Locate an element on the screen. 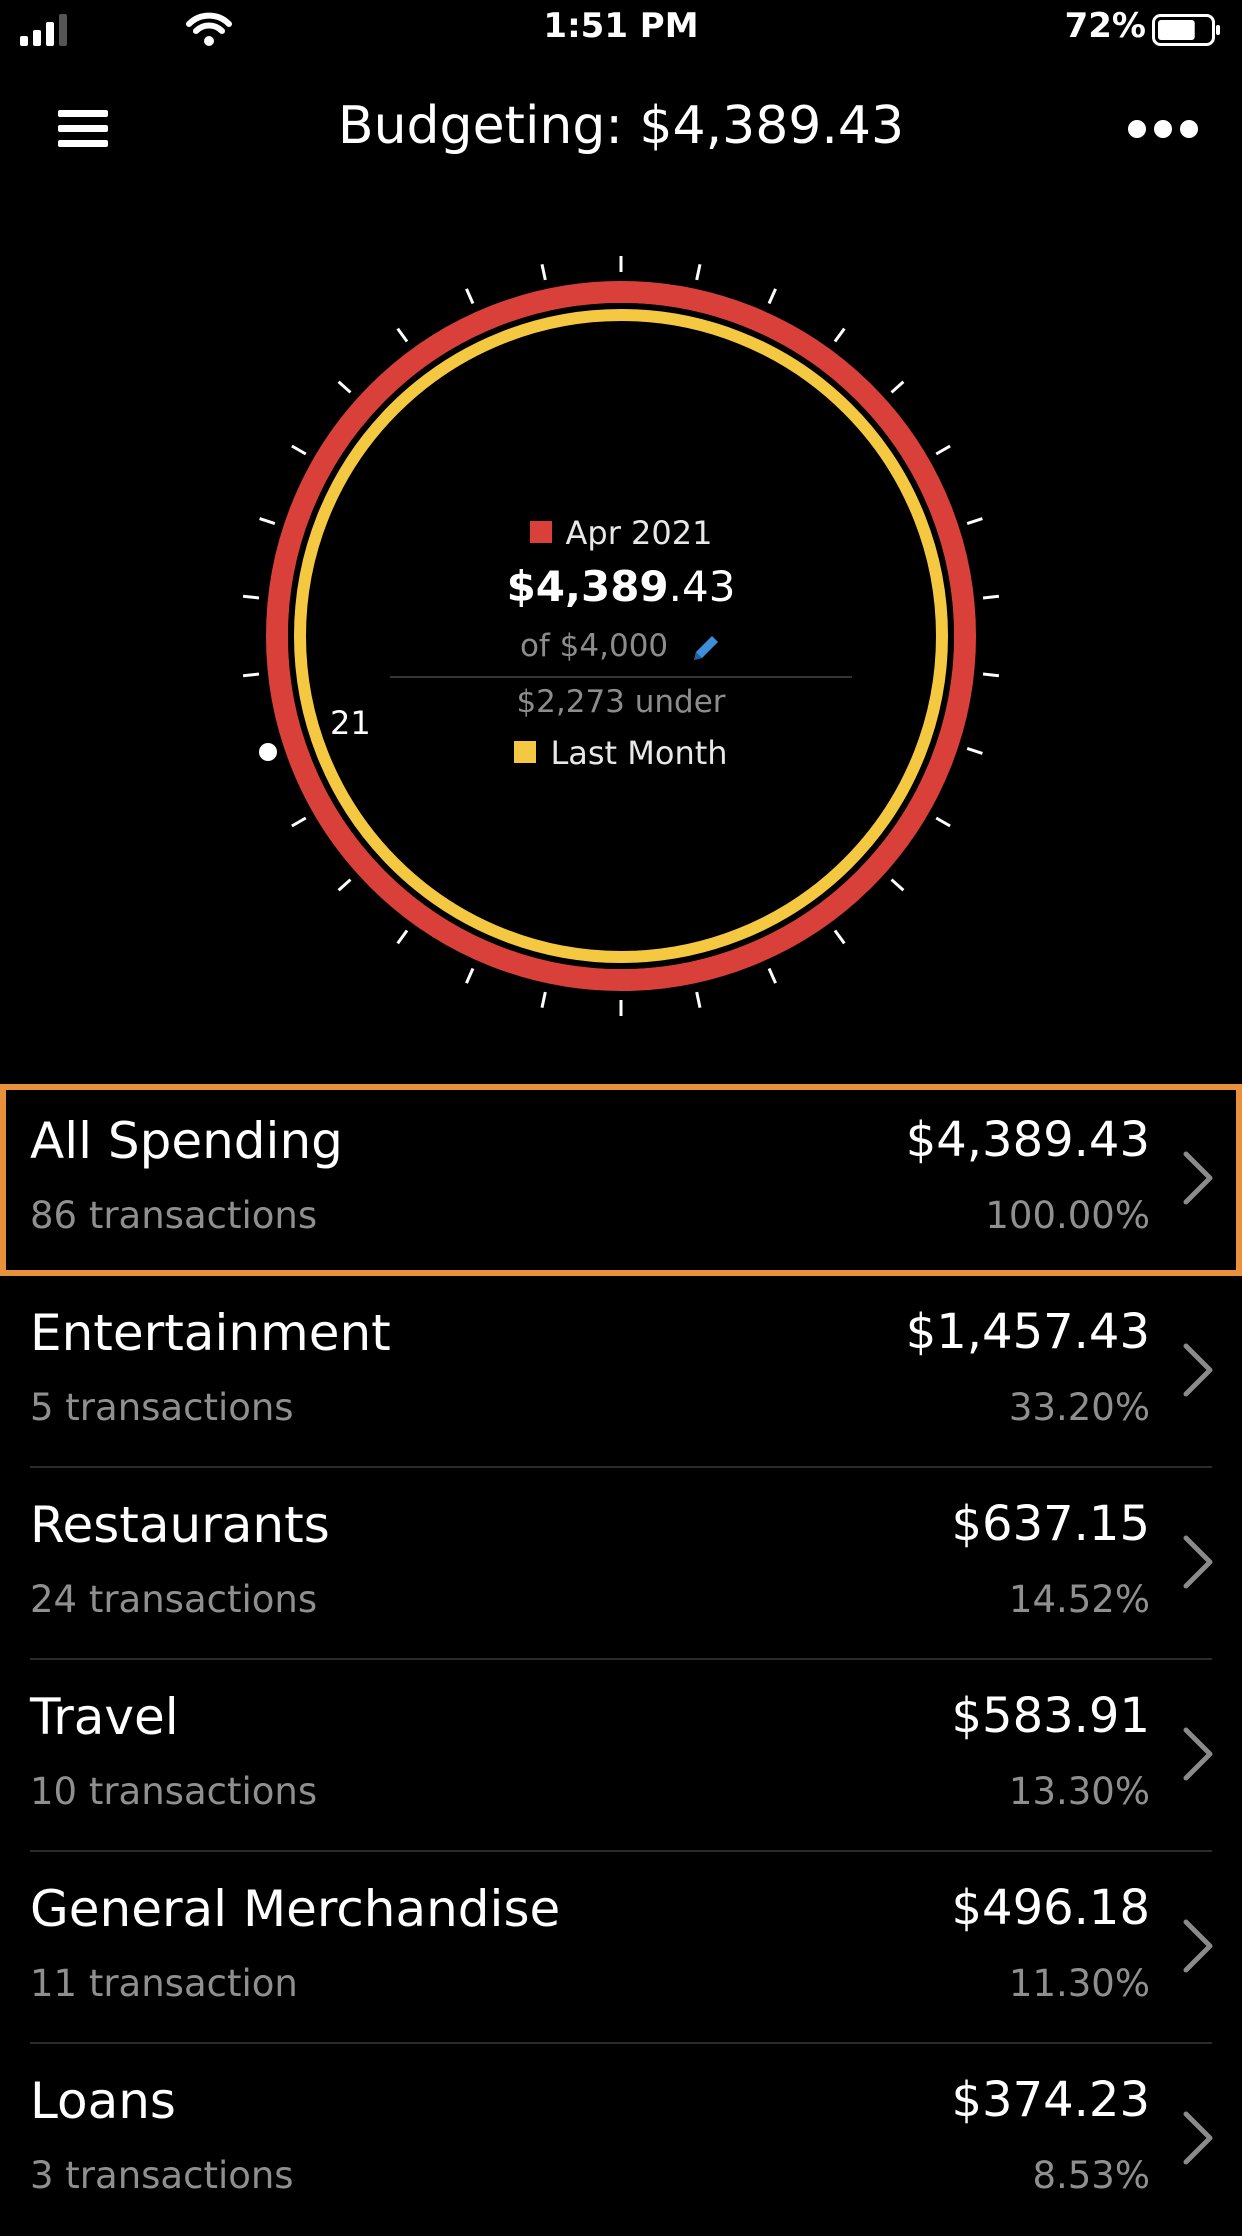 The height and width of the screenshot is (2236, 1242). transaction-count: 24 transactions is located at coordinates (174, 1599).